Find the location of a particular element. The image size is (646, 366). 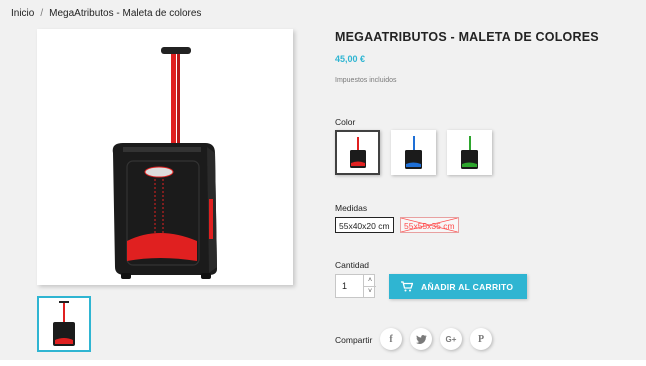

size-option-55x40x20: 55x40x20 cm is located at coordinates (364, 225).